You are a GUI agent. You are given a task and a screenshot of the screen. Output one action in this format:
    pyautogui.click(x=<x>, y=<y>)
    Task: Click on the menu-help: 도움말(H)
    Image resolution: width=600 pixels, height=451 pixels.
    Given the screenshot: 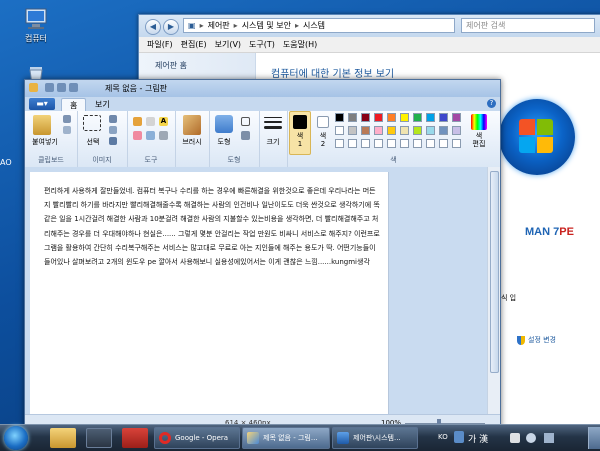 What is the action you would take?
    pyautogui.click(x=300, y=44)
    